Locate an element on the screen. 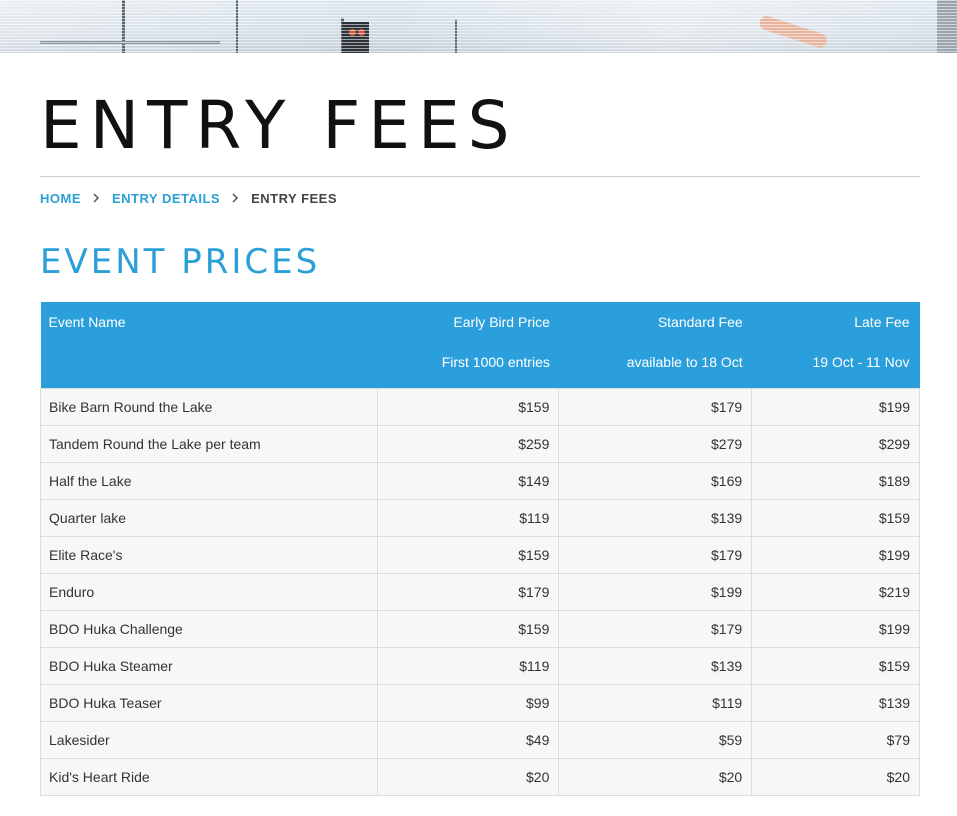 The height and width of the screenshot is (816, 957). breadcrumb-entry-details-link: ENTRY DETAILS is located at coordinates (166, 198).